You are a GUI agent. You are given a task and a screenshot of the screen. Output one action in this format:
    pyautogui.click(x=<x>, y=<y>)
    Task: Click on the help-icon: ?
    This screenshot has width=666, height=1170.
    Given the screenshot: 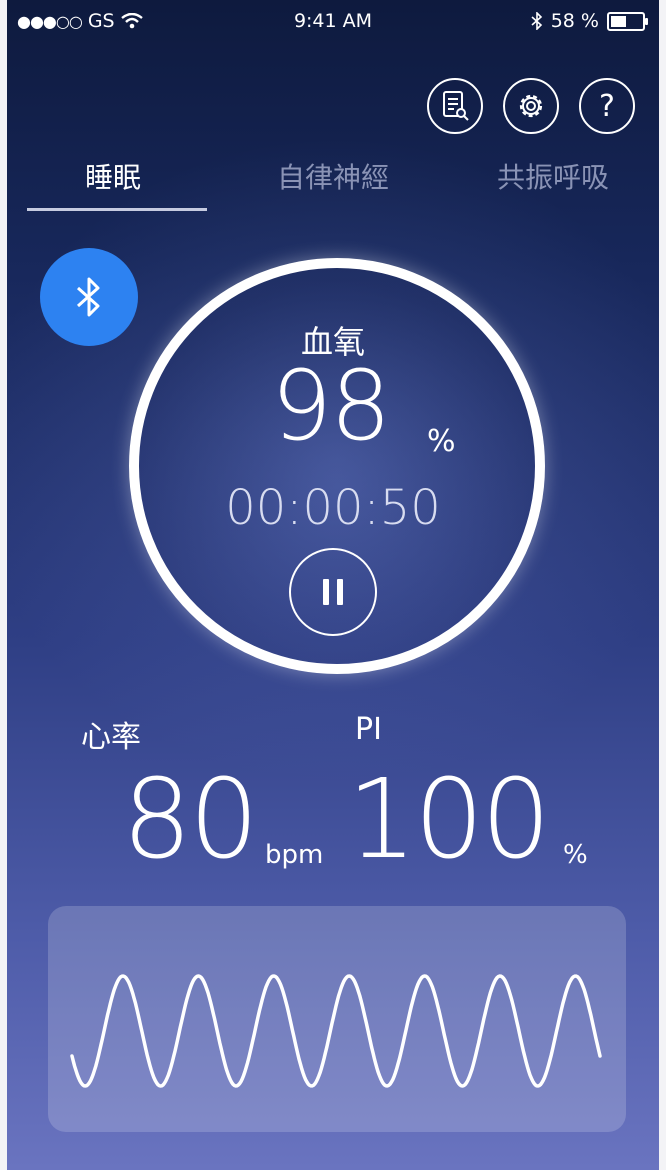 What is the action you would take?
    pyautogui.click(x=607, y=106)
    